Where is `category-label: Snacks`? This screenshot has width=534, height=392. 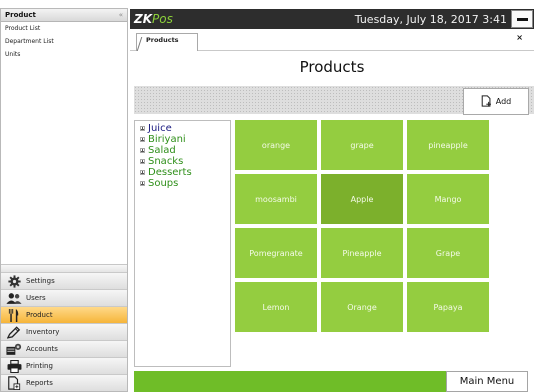
category-label: Snacks is located at coordinates (166, 161).